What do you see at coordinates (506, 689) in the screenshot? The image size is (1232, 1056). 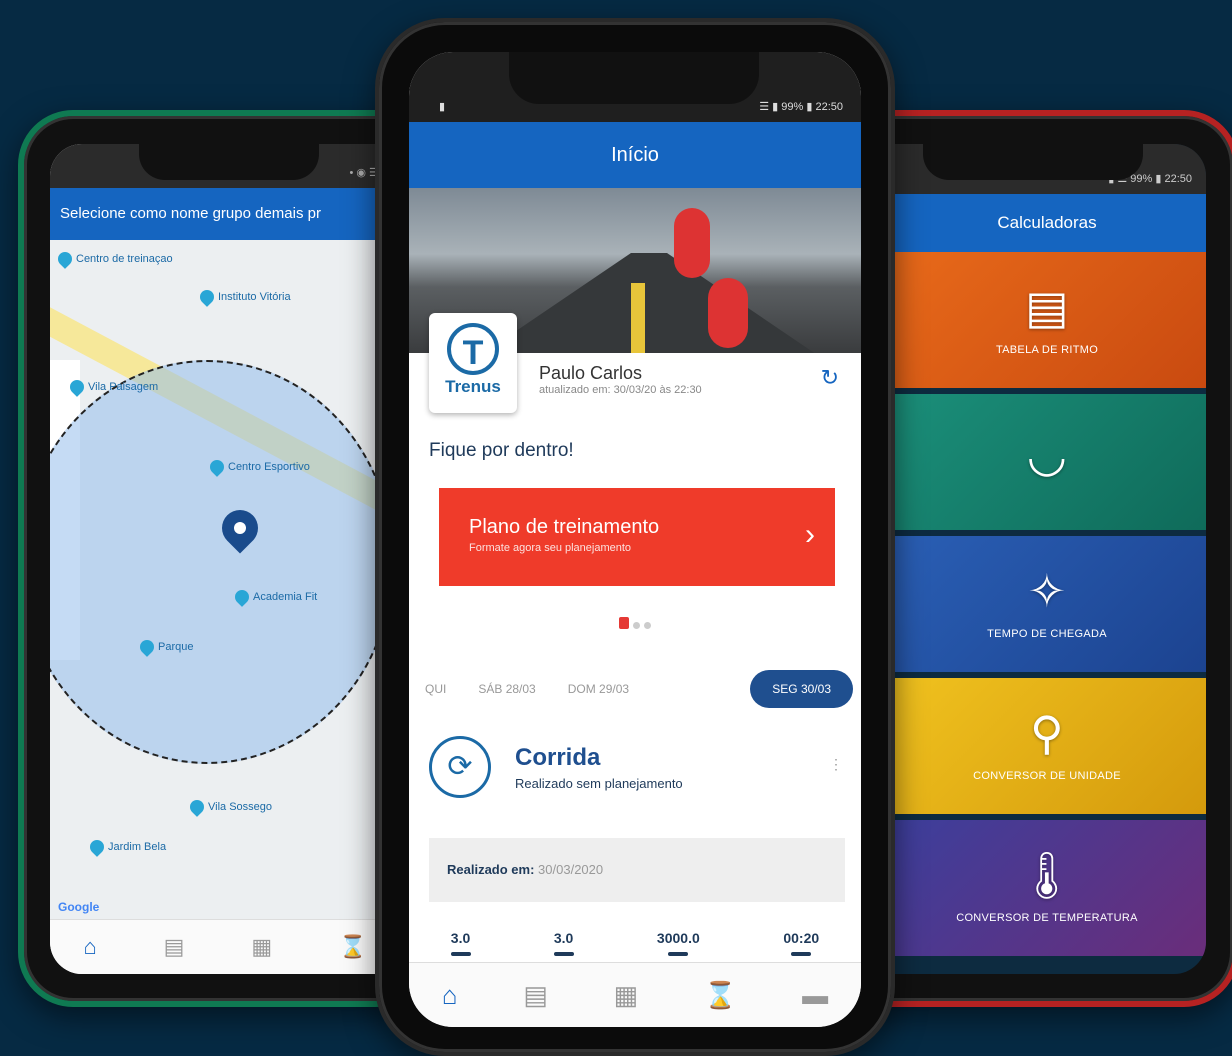 I see `date-item: SÁB 28/03` at bounding box center [506, 689].